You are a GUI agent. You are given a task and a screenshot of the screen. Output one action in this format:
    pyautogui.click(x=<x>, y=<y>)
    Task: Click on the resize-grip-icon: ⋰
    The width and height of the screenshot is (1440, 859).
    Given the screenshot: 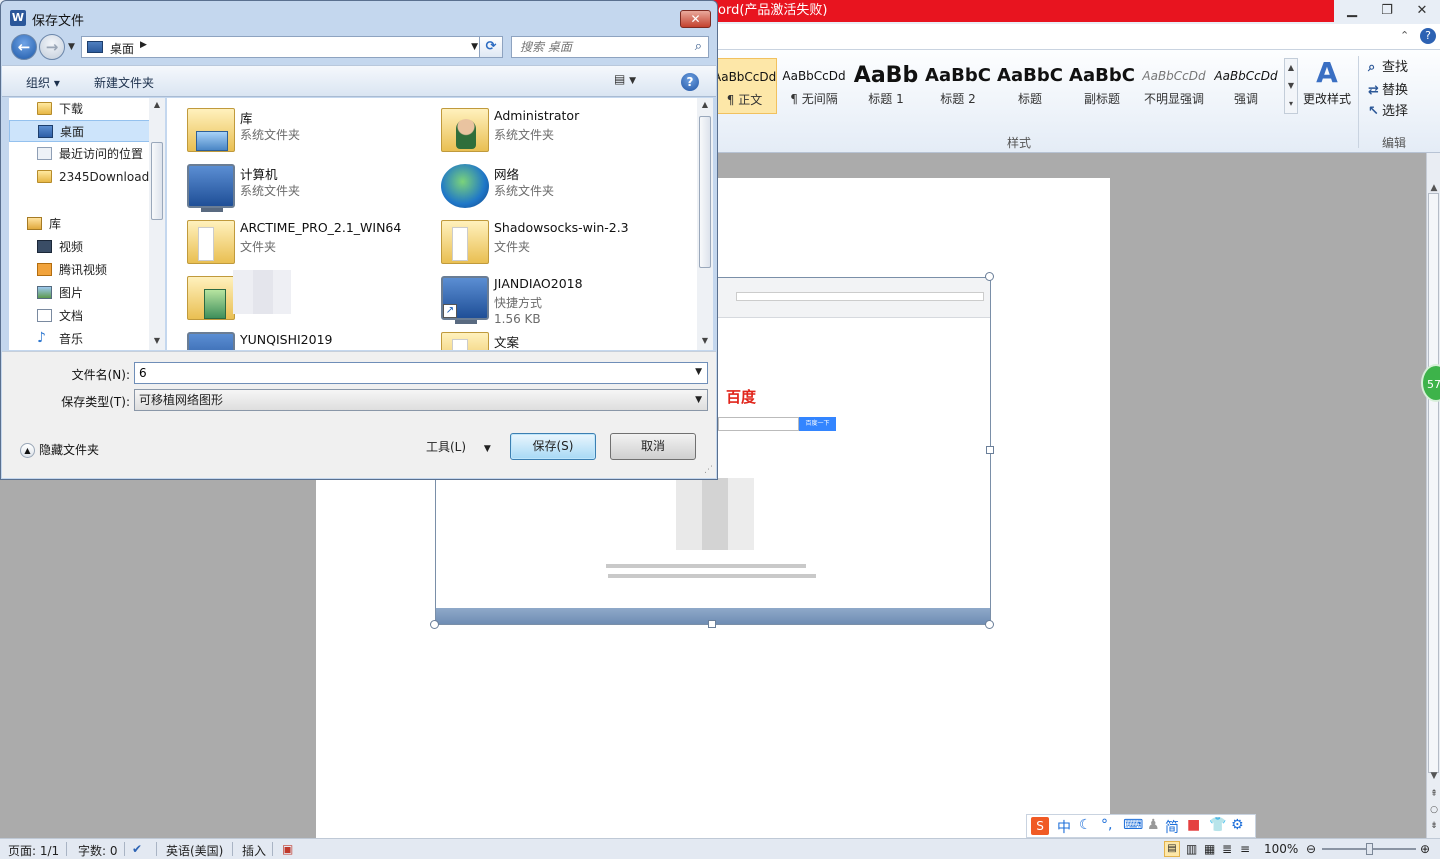 What is the action you would take?
    pyautogui.click(x=708, y=470)
    